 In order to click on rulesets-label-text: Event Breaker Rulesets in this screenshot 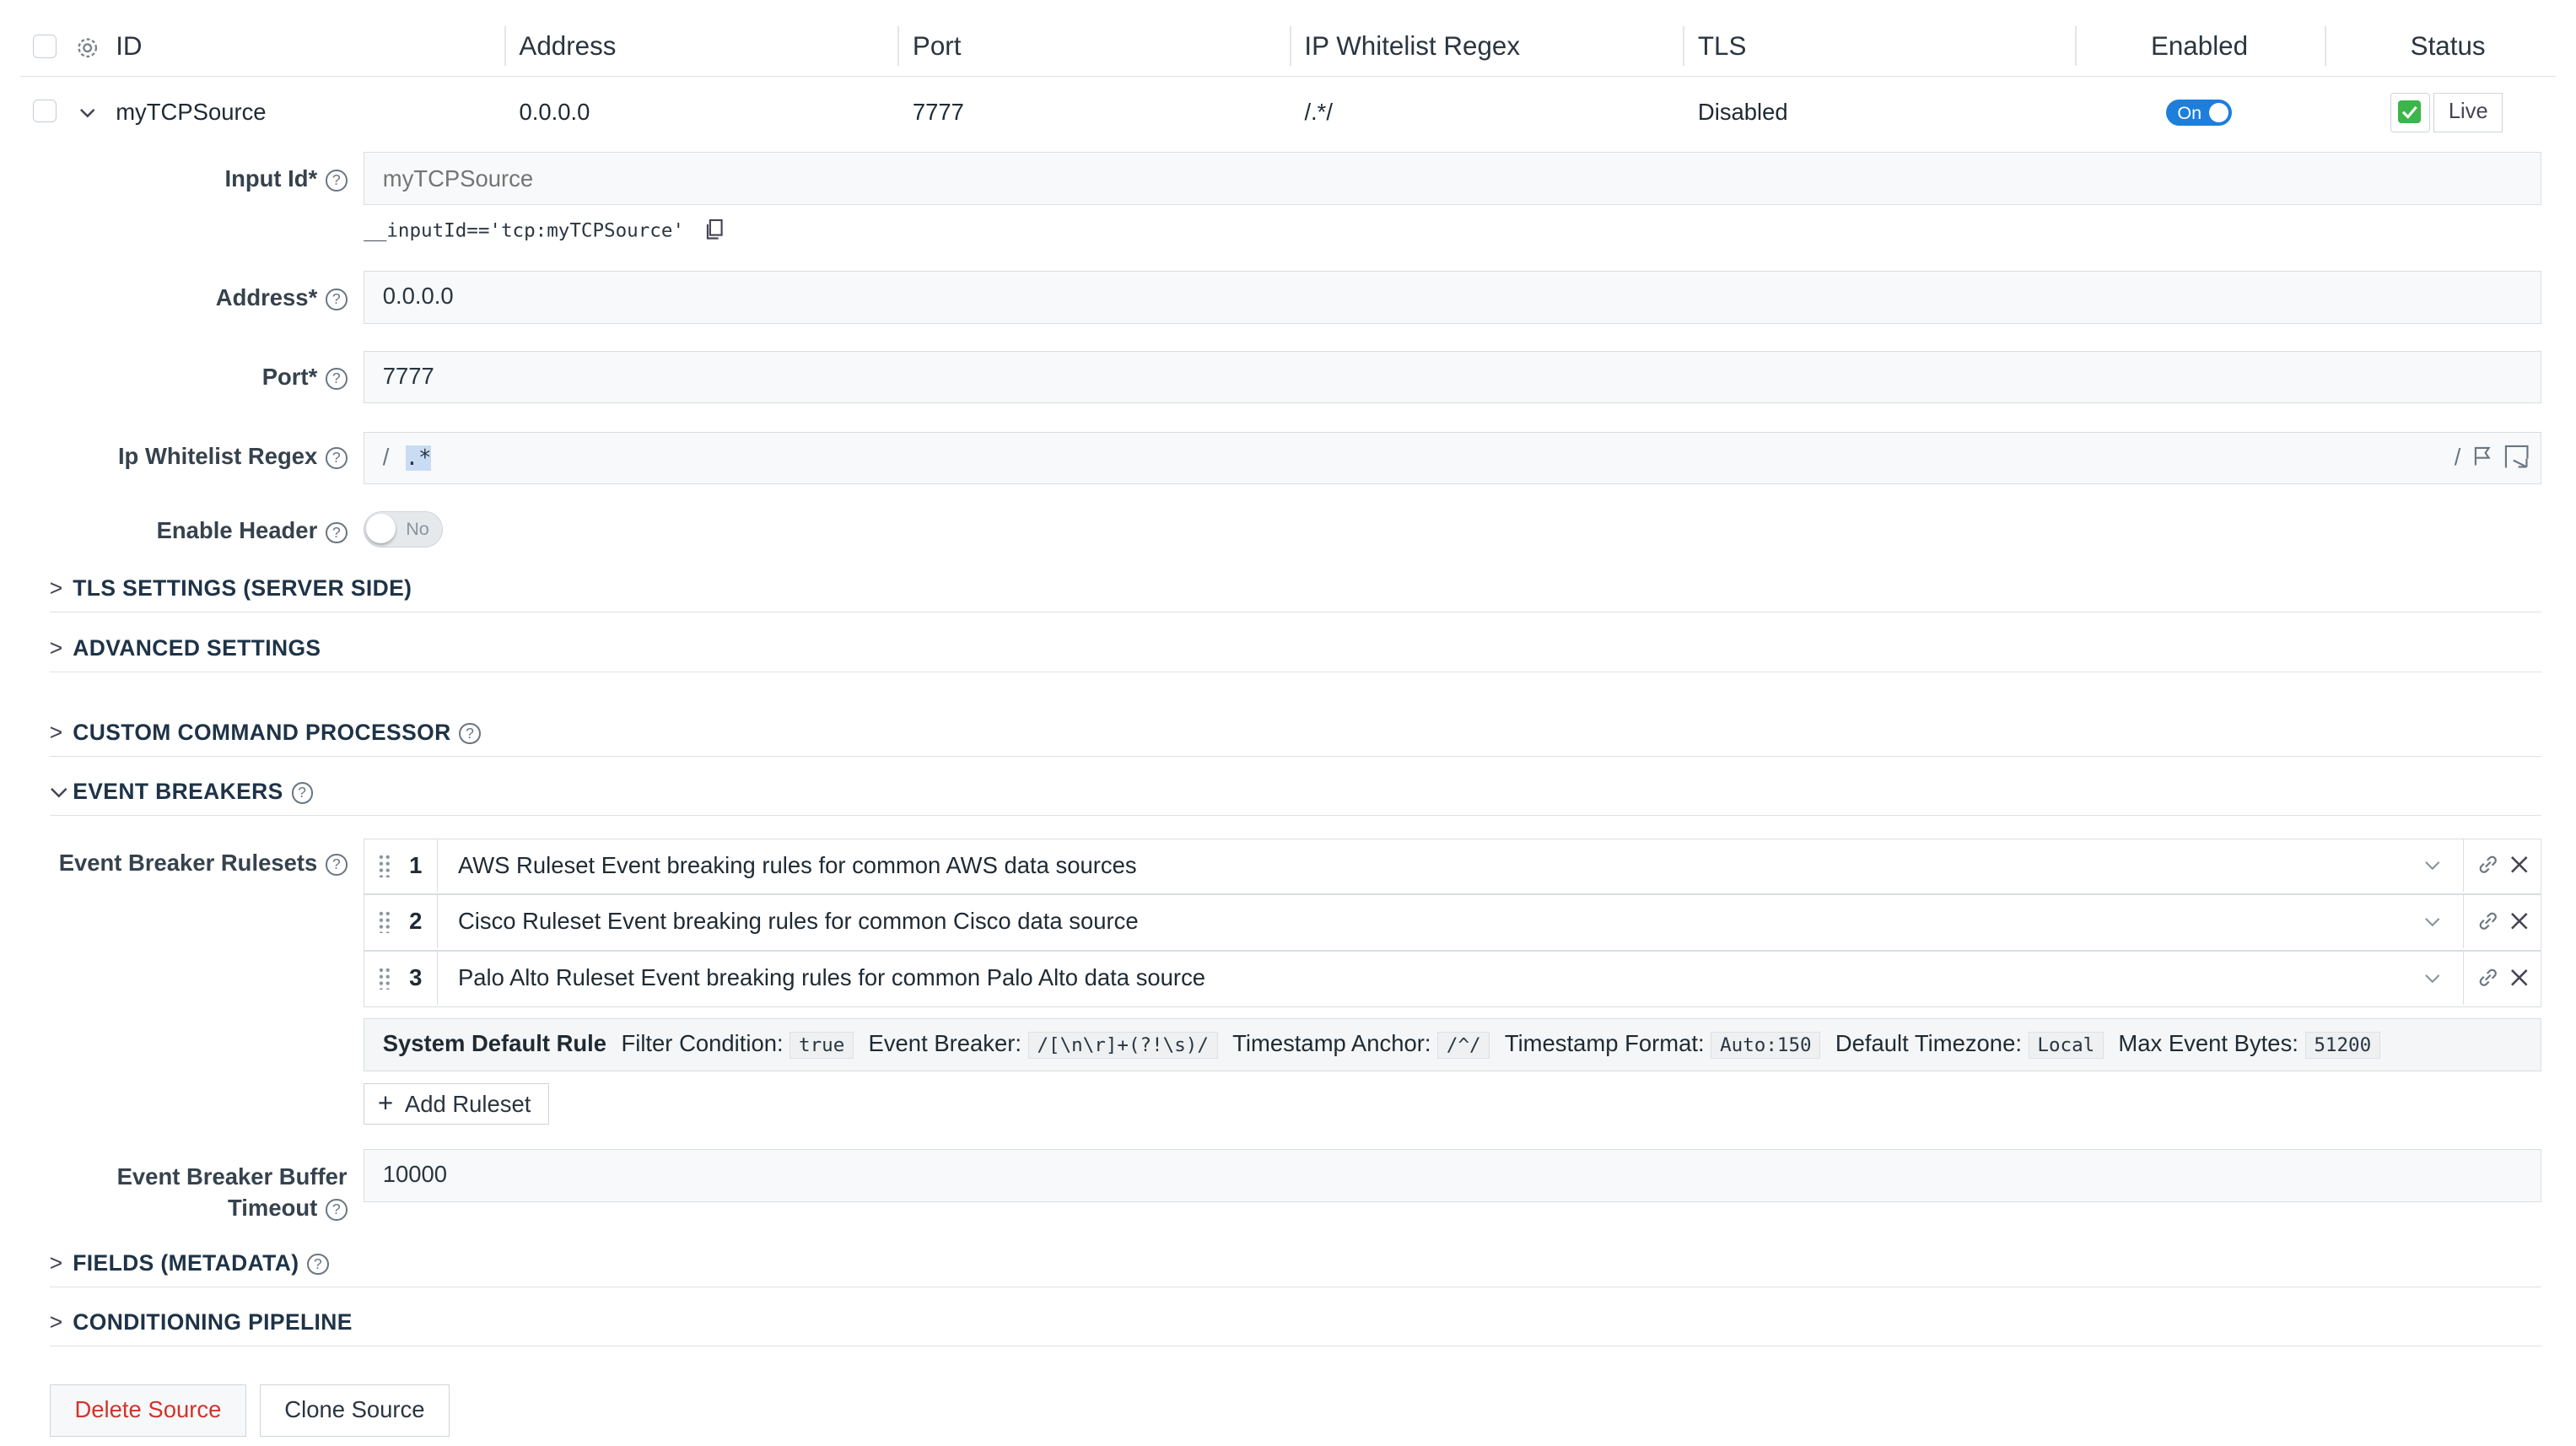, I will do `click(188, 863)`.